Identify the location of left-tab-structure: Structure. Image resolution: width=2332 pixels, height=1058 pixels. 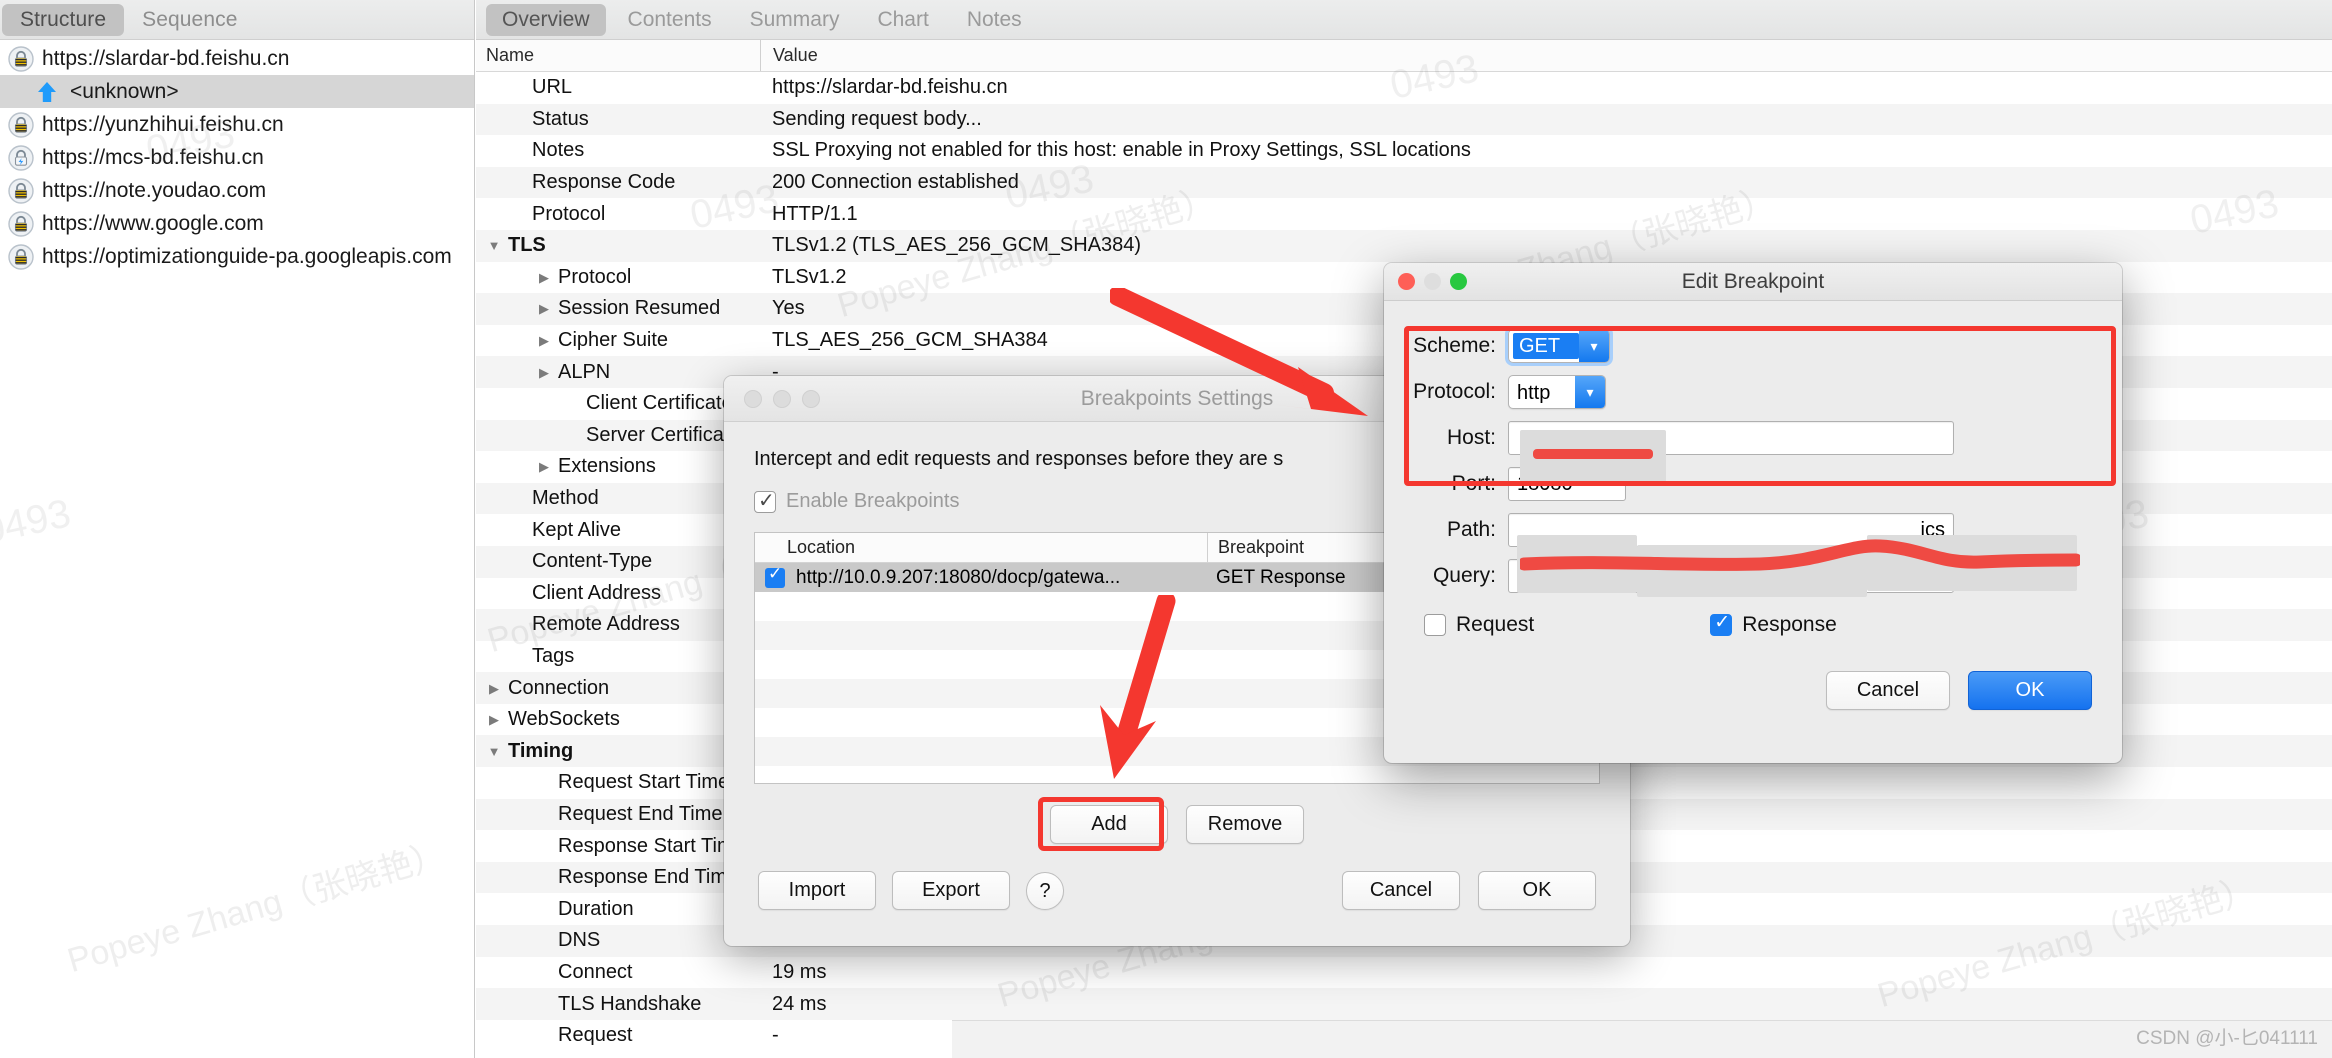
(63, 19).